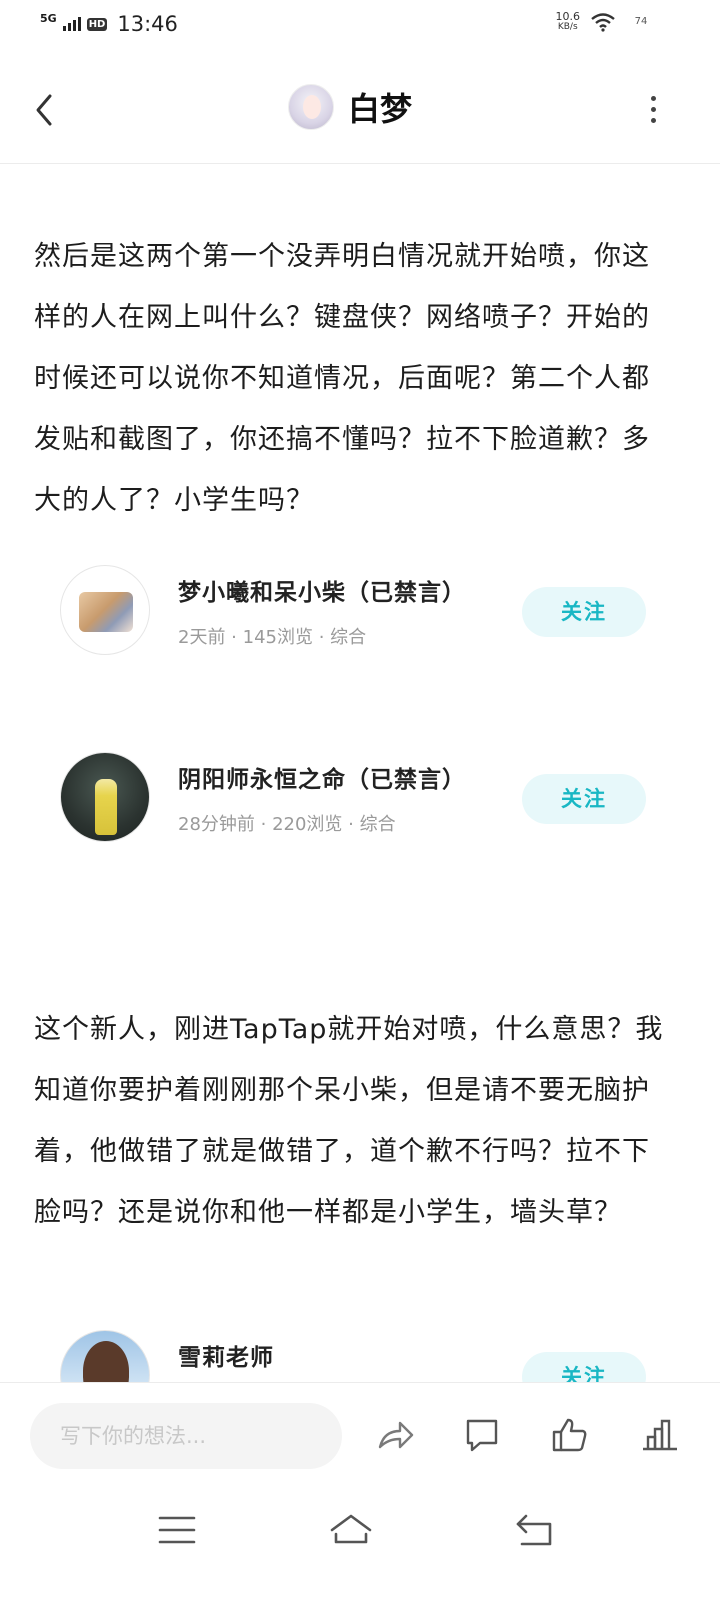 The width and height of the screenshot is (720, 1605). Describe the element at coordinates (71, 24) in the screenshot. I see `signal-icon` at that location.